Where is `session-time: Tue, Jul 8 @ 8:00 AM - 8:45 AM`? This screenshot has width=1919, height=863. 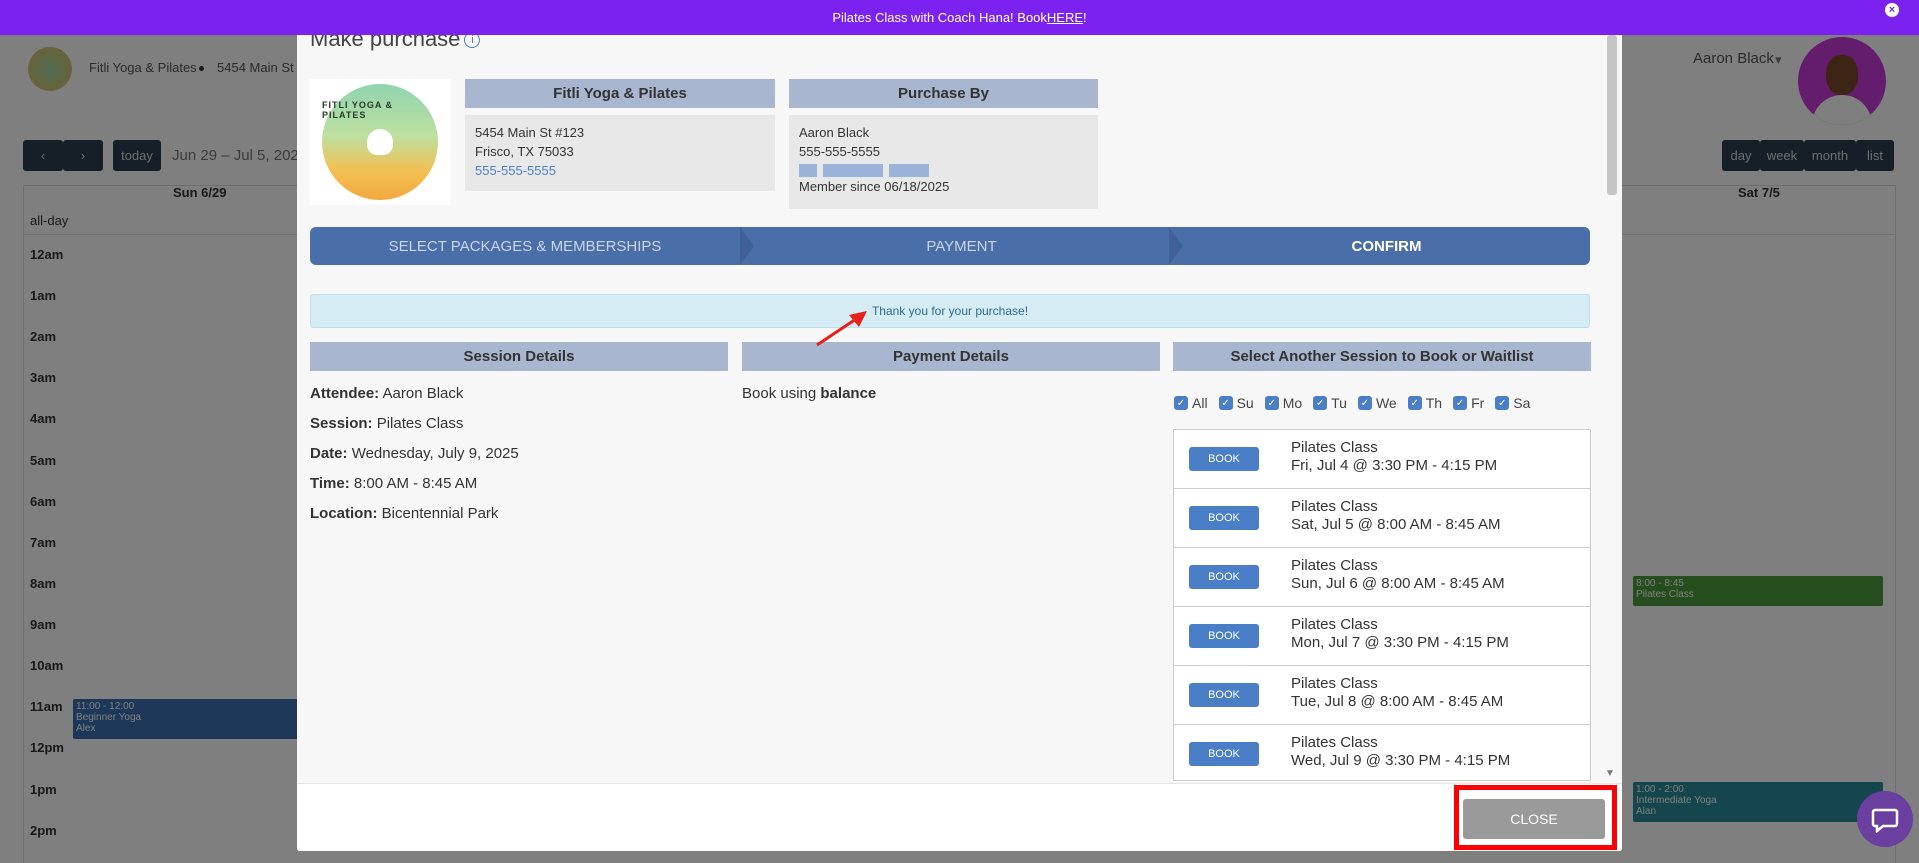 session-time: Tue, Jul 8 @ 8:00 AM - 8:45 AM is located at coordinates (1397, 701).